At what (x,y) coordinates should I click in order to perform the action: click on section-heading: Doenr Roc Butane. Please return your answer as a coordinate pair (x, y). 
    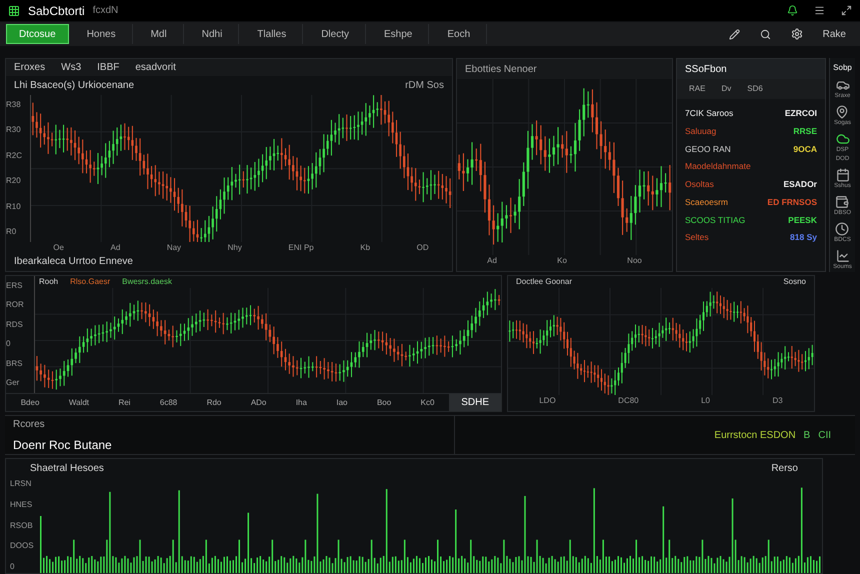
    Looking at the image, I should click on (63, 445).